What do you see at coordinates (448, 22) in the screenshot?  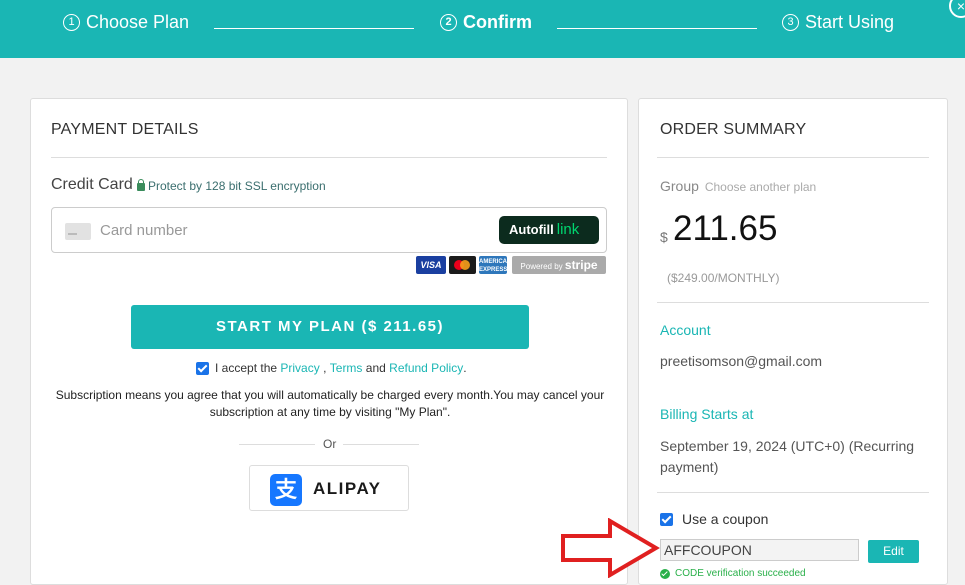 I see `step-number-2: 2` at bounding box center [448, 22].